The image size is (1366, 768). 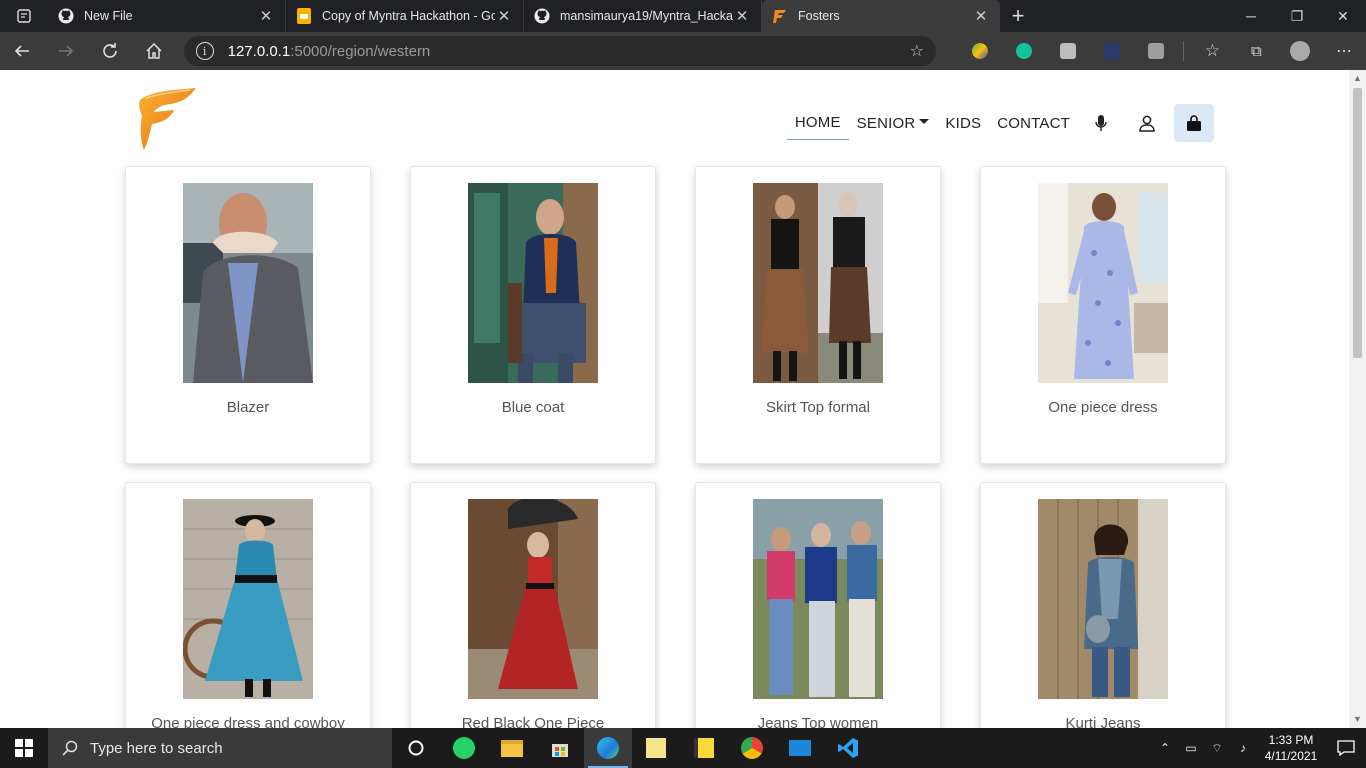 I want to click on fosters-logo, so click(x=166, y=119).